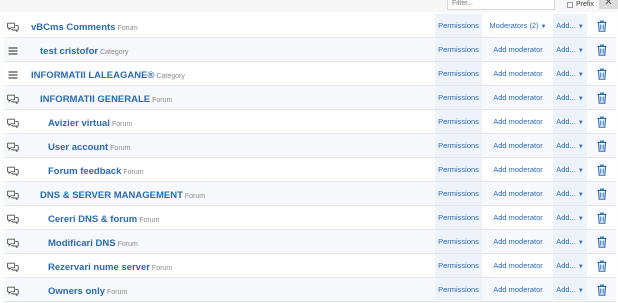 This screenshot has height=303, width=618. Describe the element at coordinates (99, 267) in the screenshot. I see `node-title-link: Rezervari nume server` at that location.